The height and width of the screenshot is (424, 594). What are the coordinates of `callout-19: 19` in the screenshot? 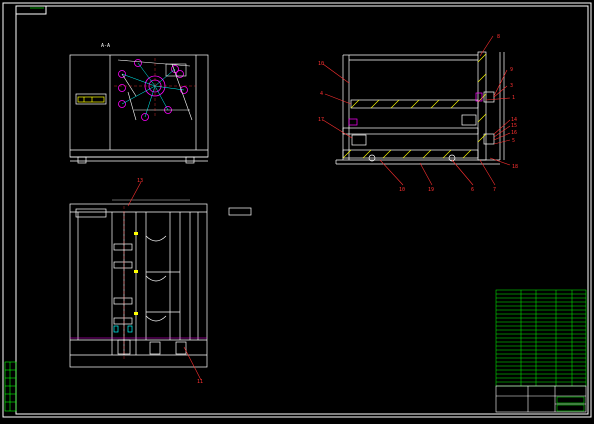 It's located at (431, 190).